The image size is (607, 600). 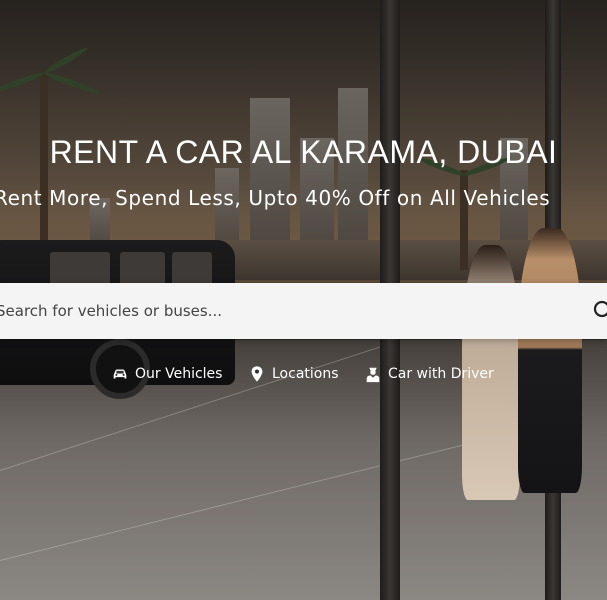 I want to click on location-pin-icon, so click(x=257, y=374).